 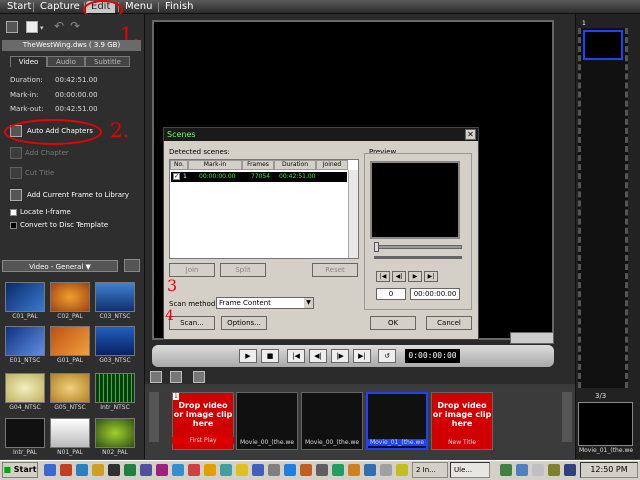 I want to click on first-frame-button: |◀, so click(x=383, y=276).